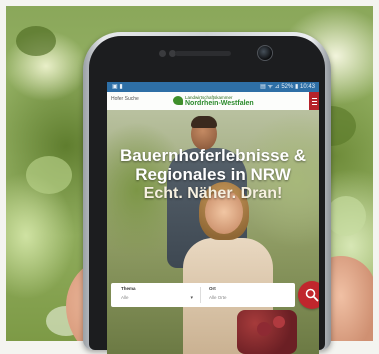  I want to click on site-nav-link: Hofer Suche, so click(125, 99).